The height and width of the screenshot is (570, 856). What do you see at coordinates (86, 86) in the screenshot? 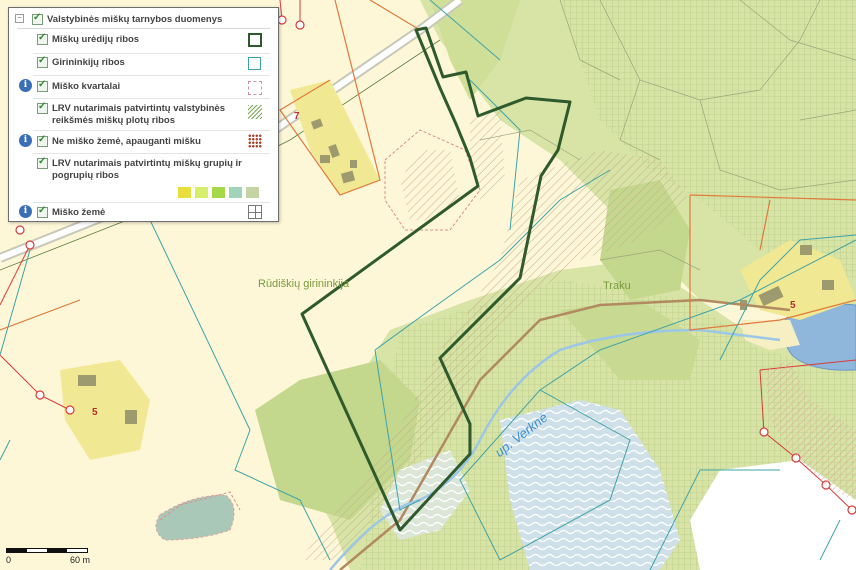
I see `legend-item-label: Miško kvartalai` at bounding box center [86, 86].